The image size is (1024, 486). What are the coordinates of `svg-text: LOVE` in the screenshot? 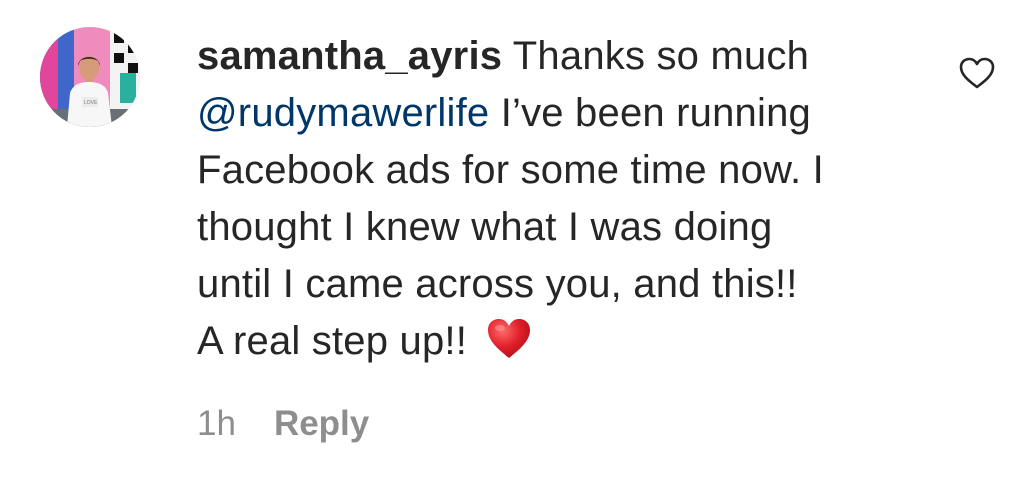 It's located at (91, 103).